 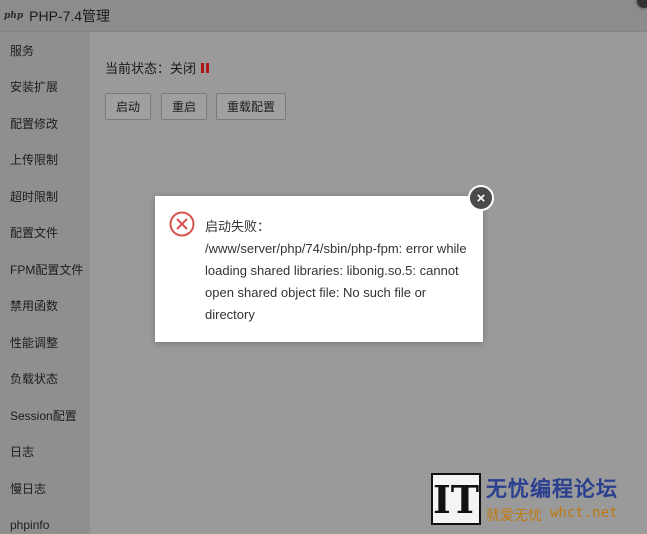 I want to click on sidebar-item-log: 日志, so click(x=45, y=452).